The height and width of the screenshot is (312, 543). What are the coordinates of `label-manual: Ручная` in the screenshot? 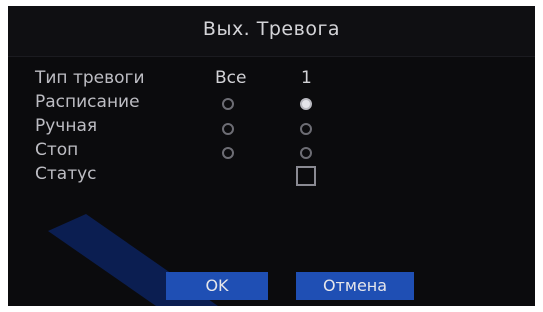 It's located at (66, 126).